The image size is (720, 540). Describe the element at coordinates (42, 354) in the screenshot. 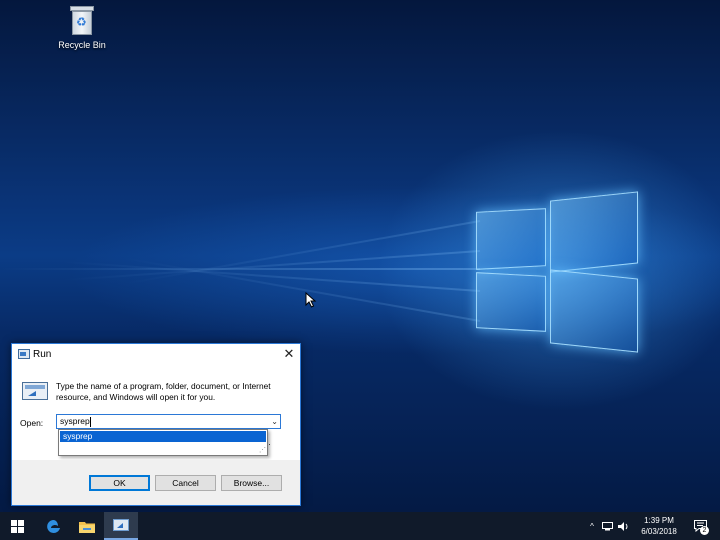

I see `run-title: Run` at that location.